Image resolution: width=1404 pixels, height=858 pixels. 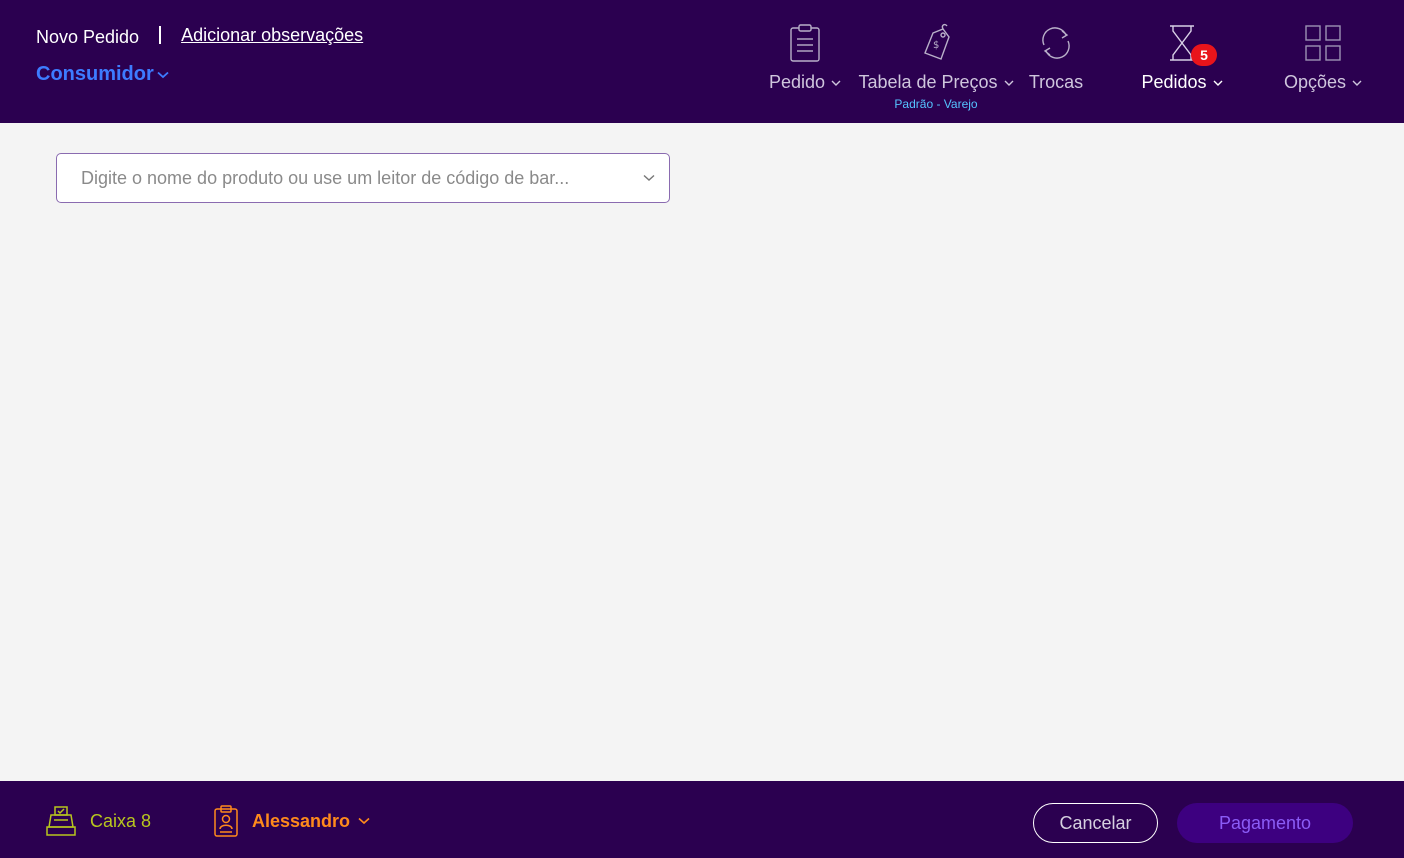 I want to click on nav-price-table: $ Tabela de Preços Padrão - Varejo, so click(x=936, y=66).